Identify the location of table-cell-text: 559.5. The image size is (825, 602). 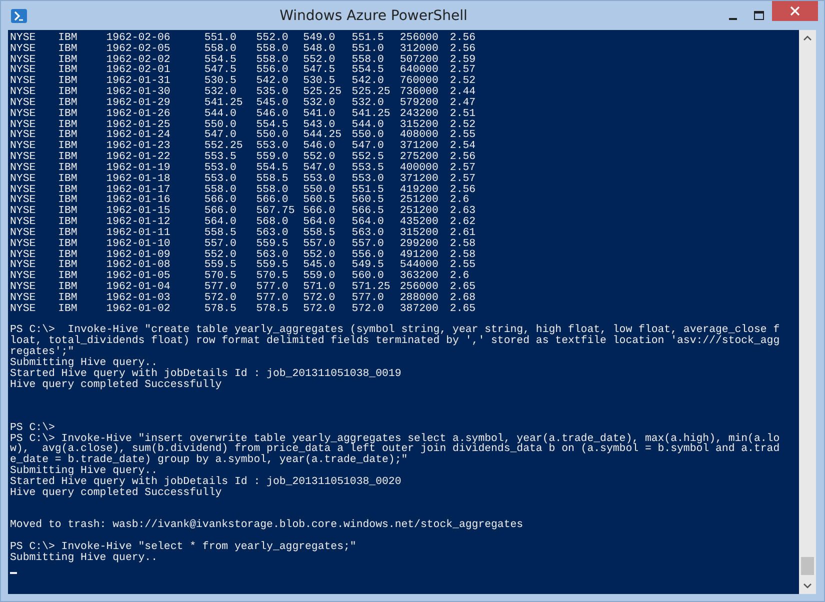
(221, 266).